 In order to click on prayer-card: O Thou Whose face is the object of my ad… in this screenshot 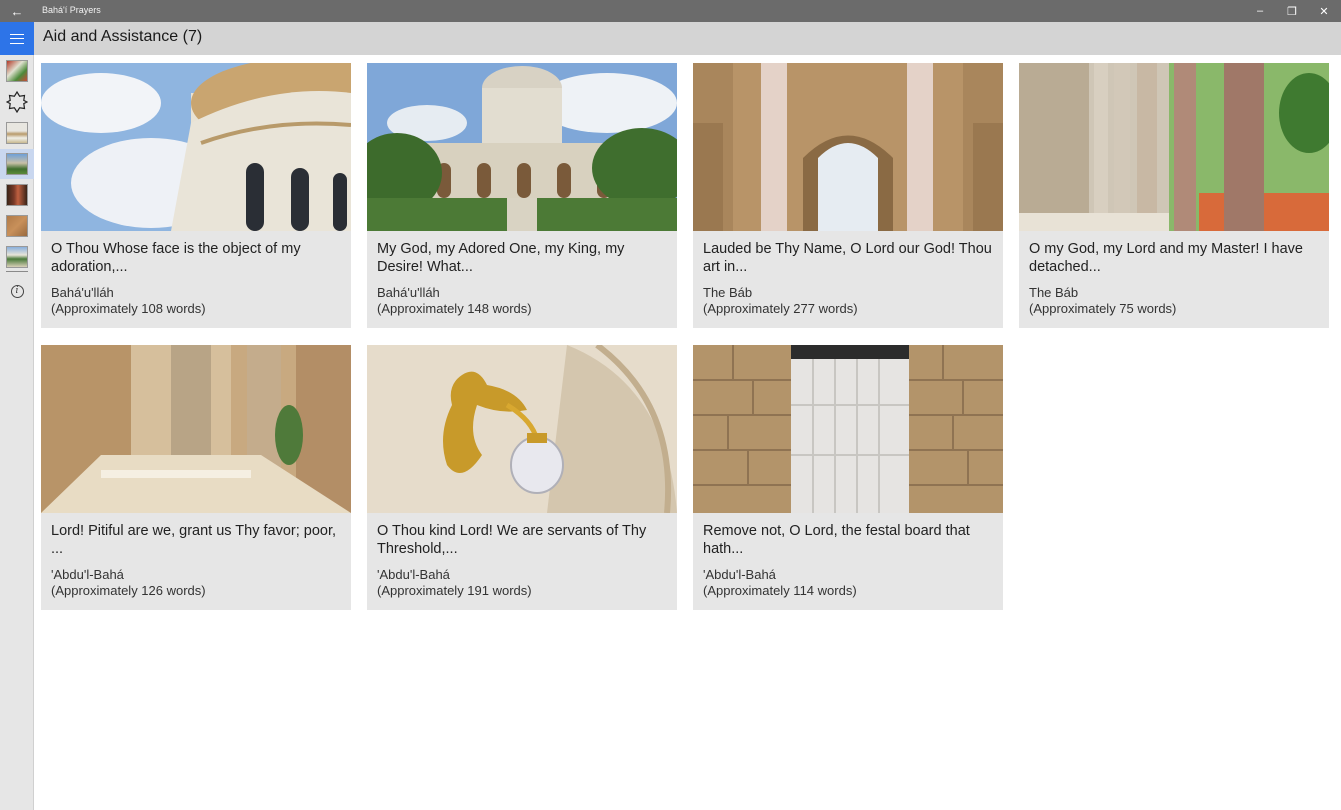, I will do `click(196, 195)`.